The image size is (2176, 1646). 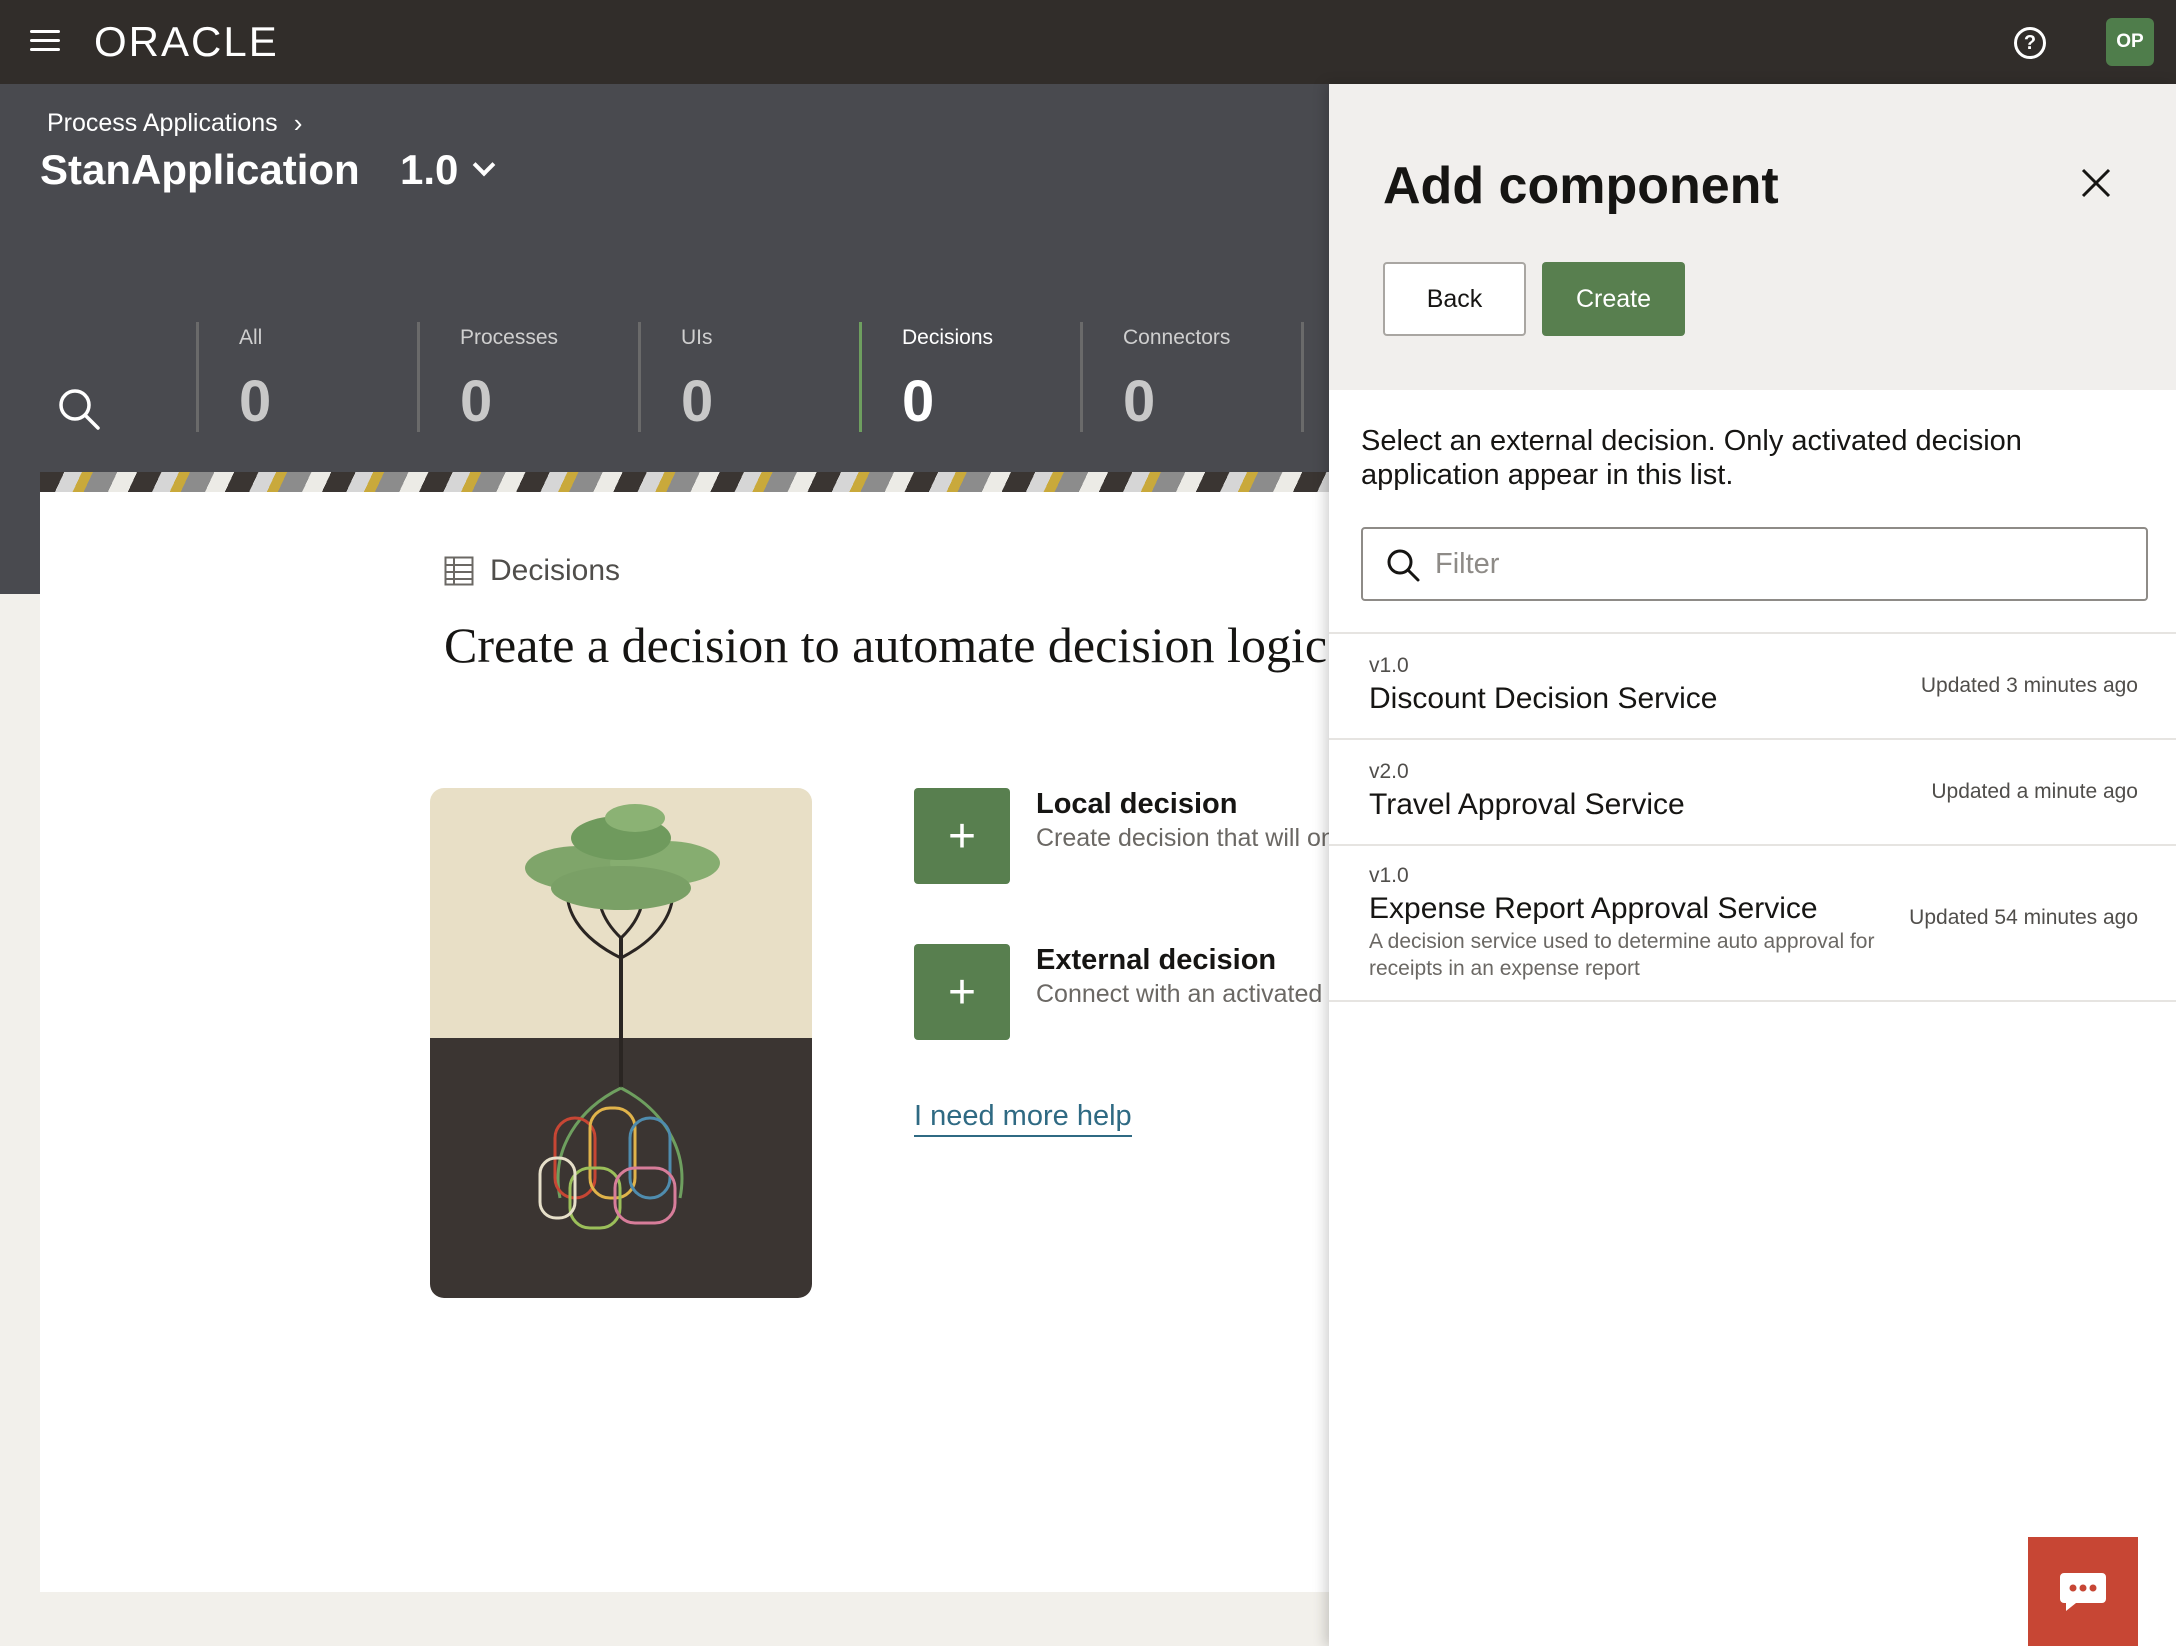 I want to click on stat-label: Processes, so click(x=509, y=337).